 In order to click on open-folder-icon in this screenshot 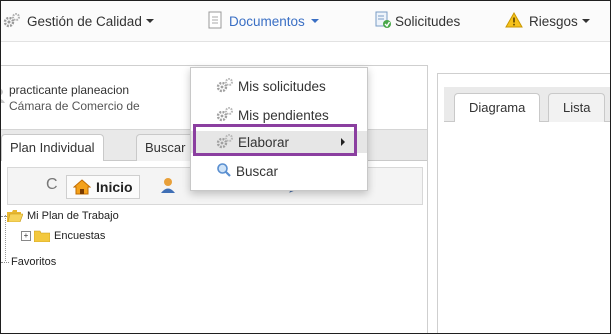, I will do `click(15, 216)`.